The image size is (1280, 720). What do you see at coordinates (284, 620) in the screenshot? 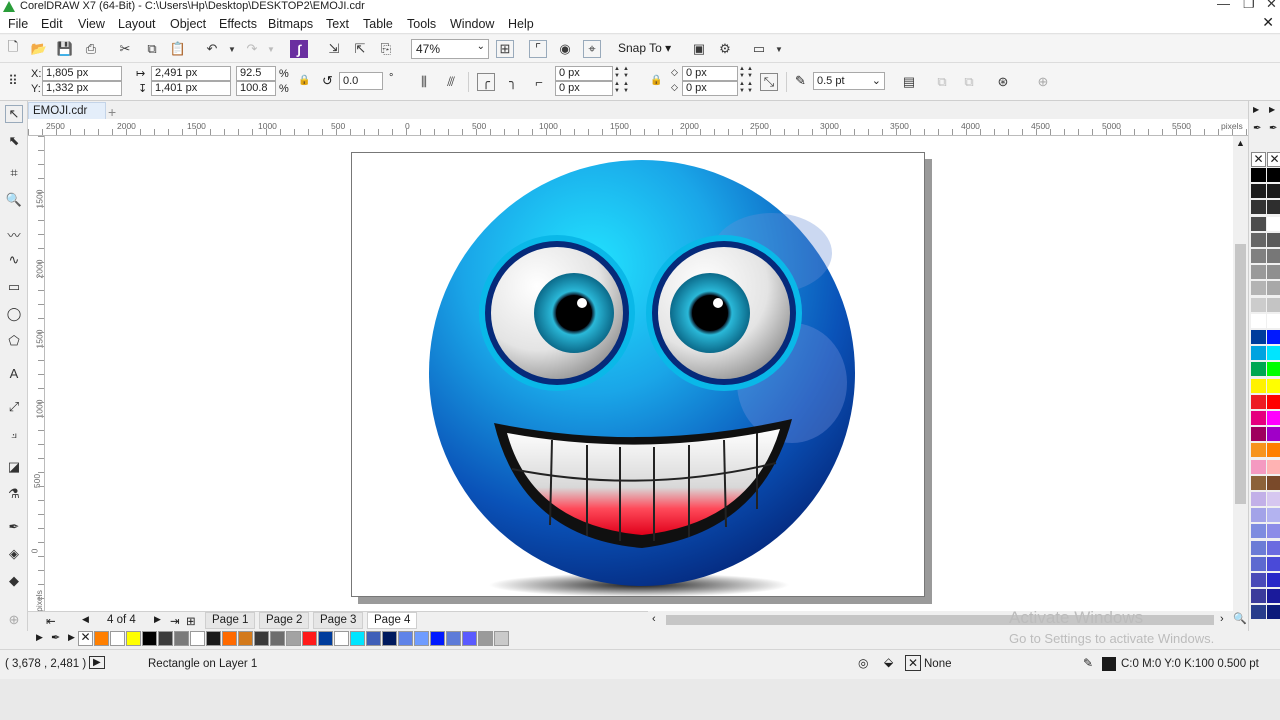
I see `page-tab-2: Page 2` at bounding box center [284, 620].